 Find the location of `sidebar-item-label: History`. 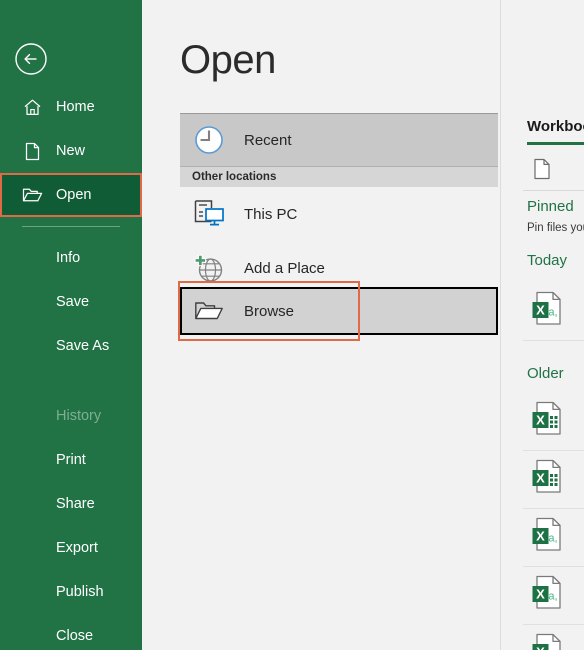

sidebar-item-label: History is located at coordinates (79, 416).